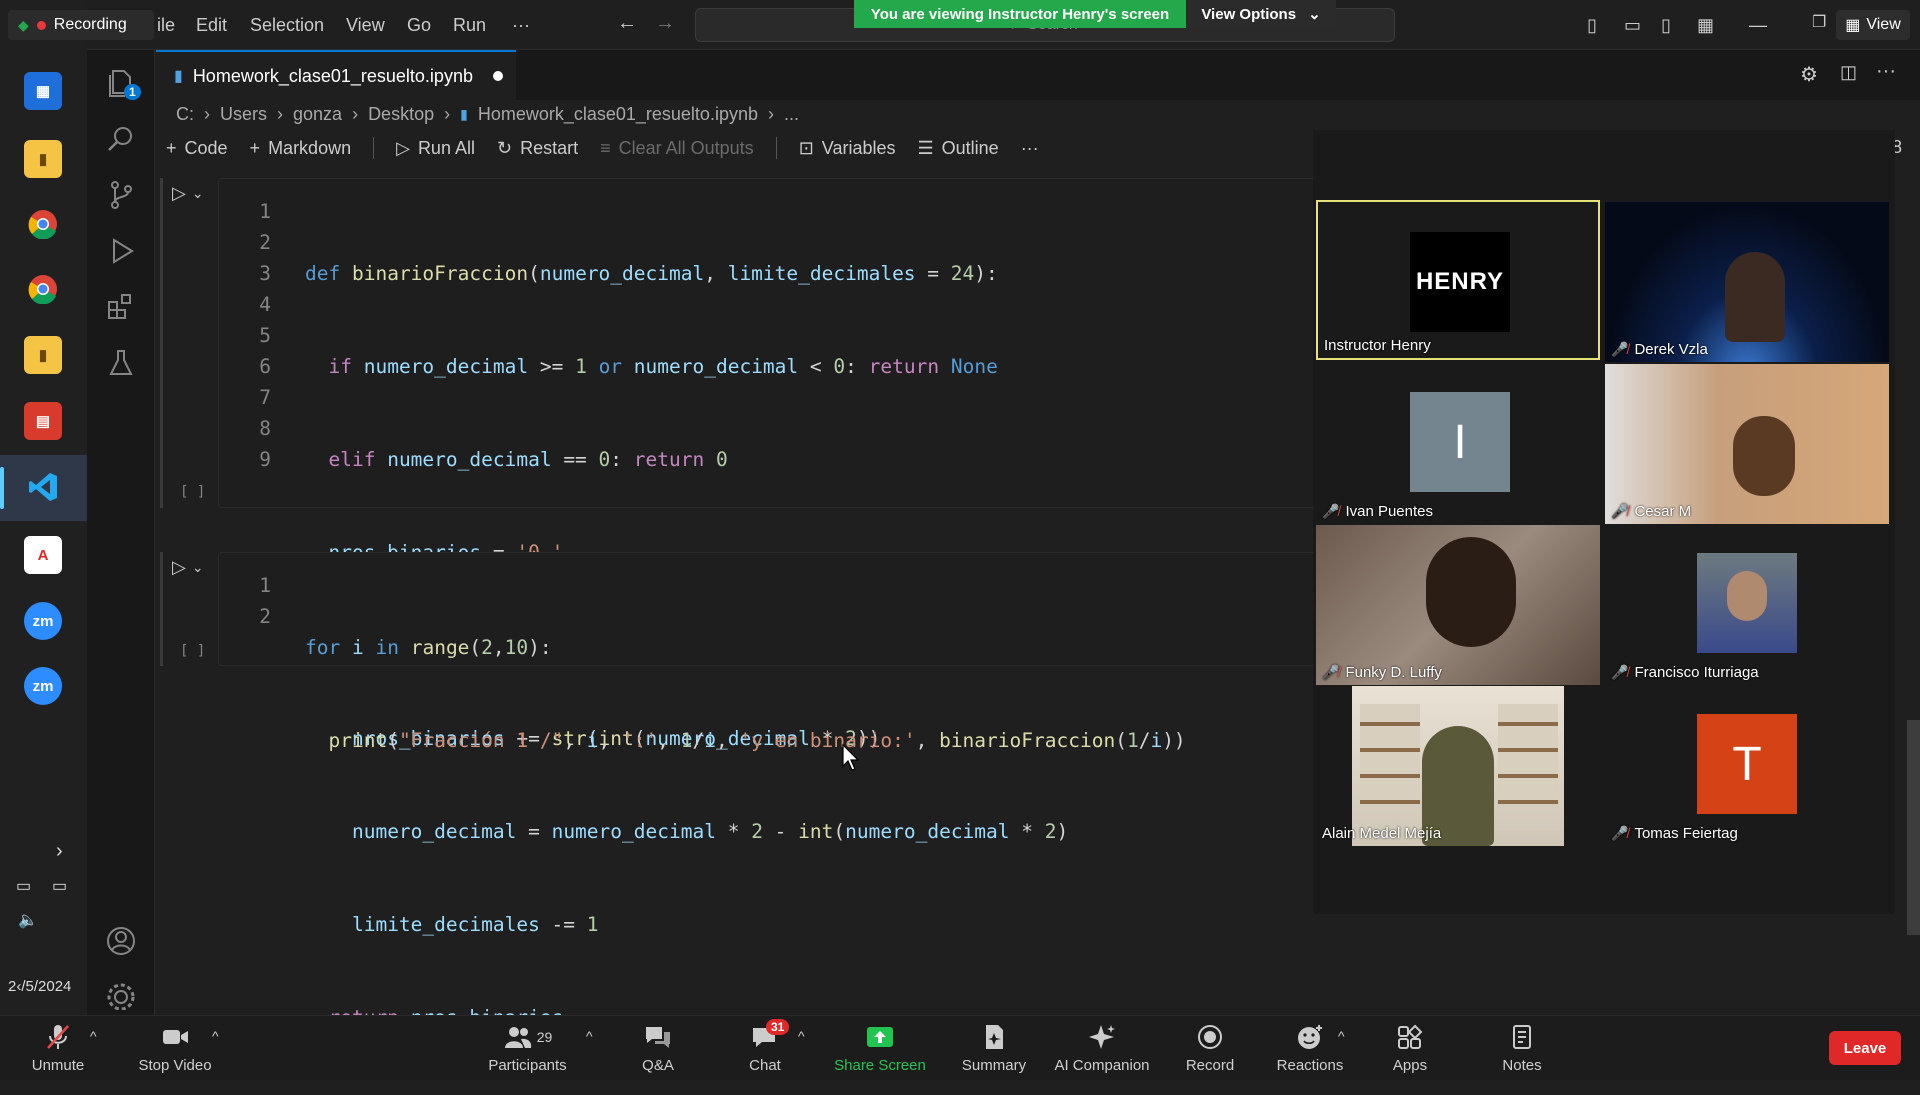  What do you see at coordinates (1873, 25) in the screenshot?
I see `zoom-view-button: ▦ View` at bounding box center [1873, 25].